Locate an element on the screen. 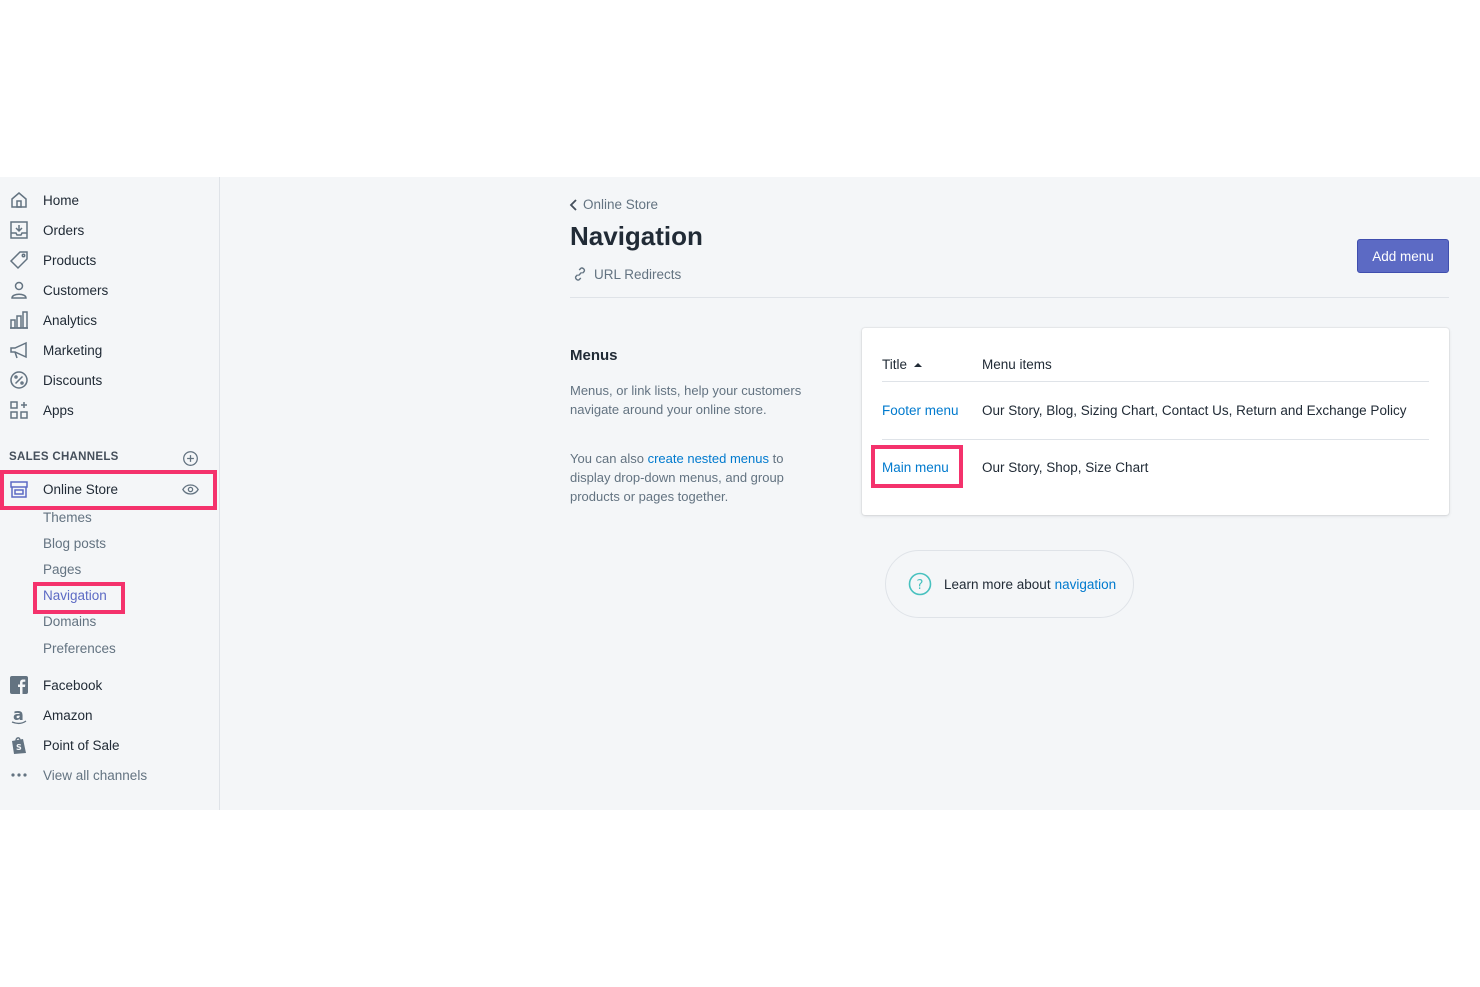 Image resolution: width=1480 pixels, height=987 pixels. navigation-help-link: navigation is located at coordinates (1086, 584).